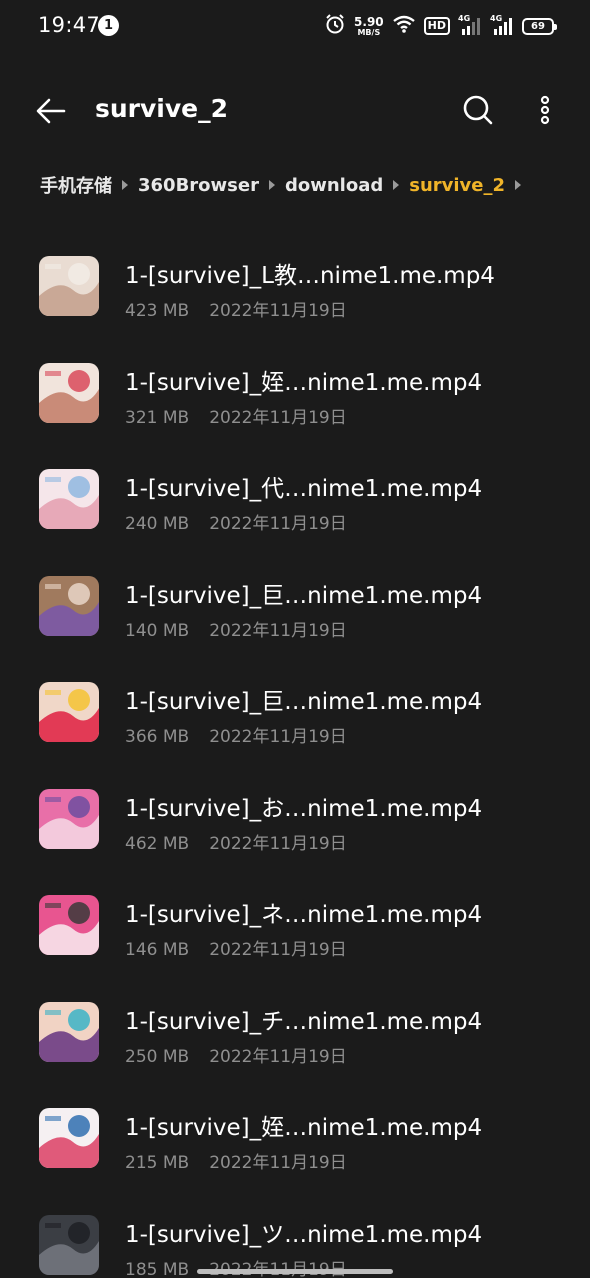  What do you see at coordinates (470, 25) in the screenshot?
I see `sim1-signal-icon: 4G` at bounding box center [470, 25].